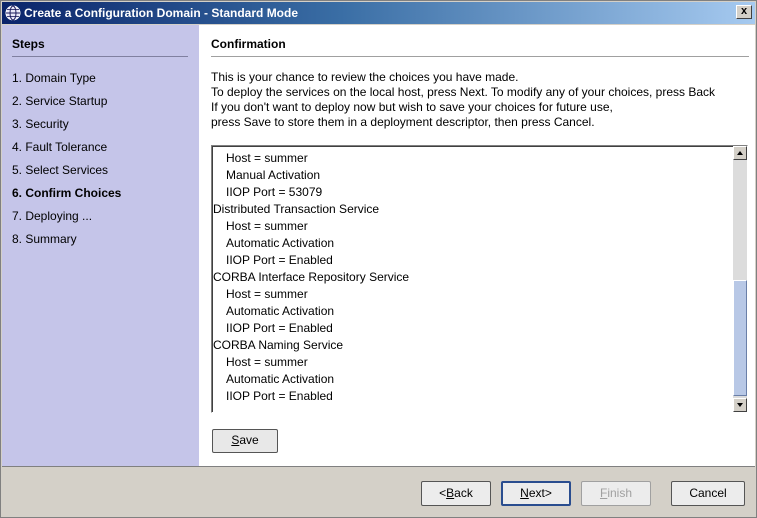 The height and width of the screenshot is (518, 757). What do you see at coordinates (273, 175) in the screenshot?
I see `review-detail-line: Manual Activation` at bounding box center [273, 175].